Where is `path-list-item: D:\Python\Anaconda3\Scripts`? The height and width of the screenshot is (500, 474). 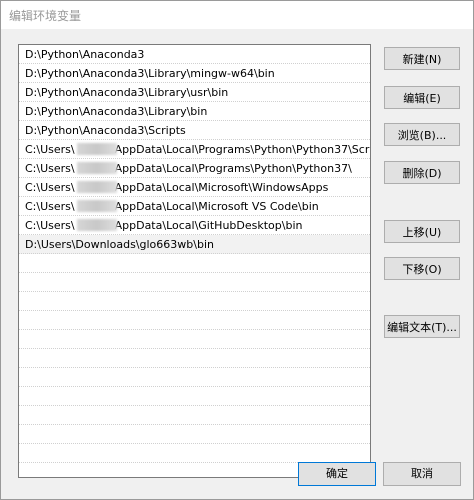 path-list-item: D:\Python\Anaconda3\Scripts is located at coordinates (194, 130).